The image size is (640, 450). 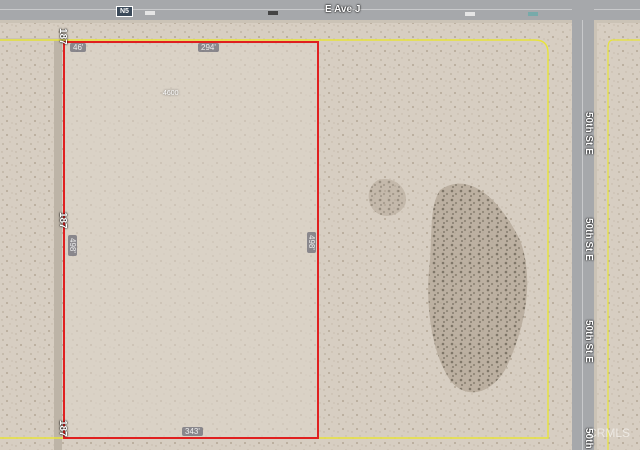 I want to click on dimension-label-right: 498', so click(x=311, y=242).